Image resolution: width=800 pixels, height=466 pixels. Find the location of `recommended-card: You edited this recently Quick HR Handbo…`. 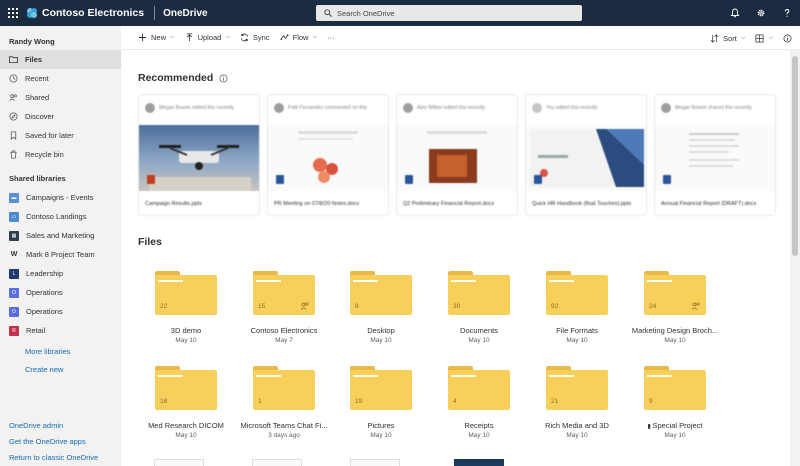

recommended-card: You edited this recently Quick HR Handbo… is located at coordinates (586, 155).